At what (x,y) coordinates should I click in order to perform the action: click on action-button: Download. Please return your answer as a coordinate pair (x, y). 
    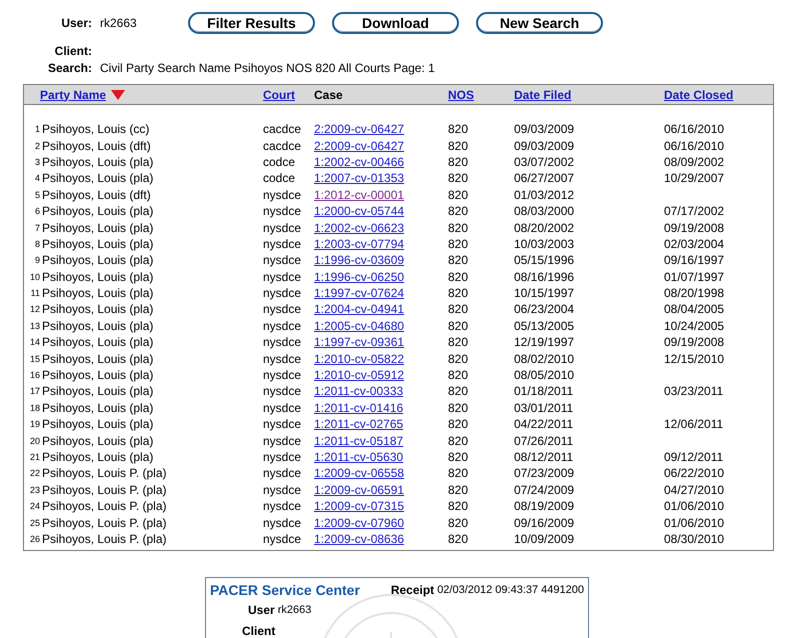
    Looking at the image, I should click on (395, 23).